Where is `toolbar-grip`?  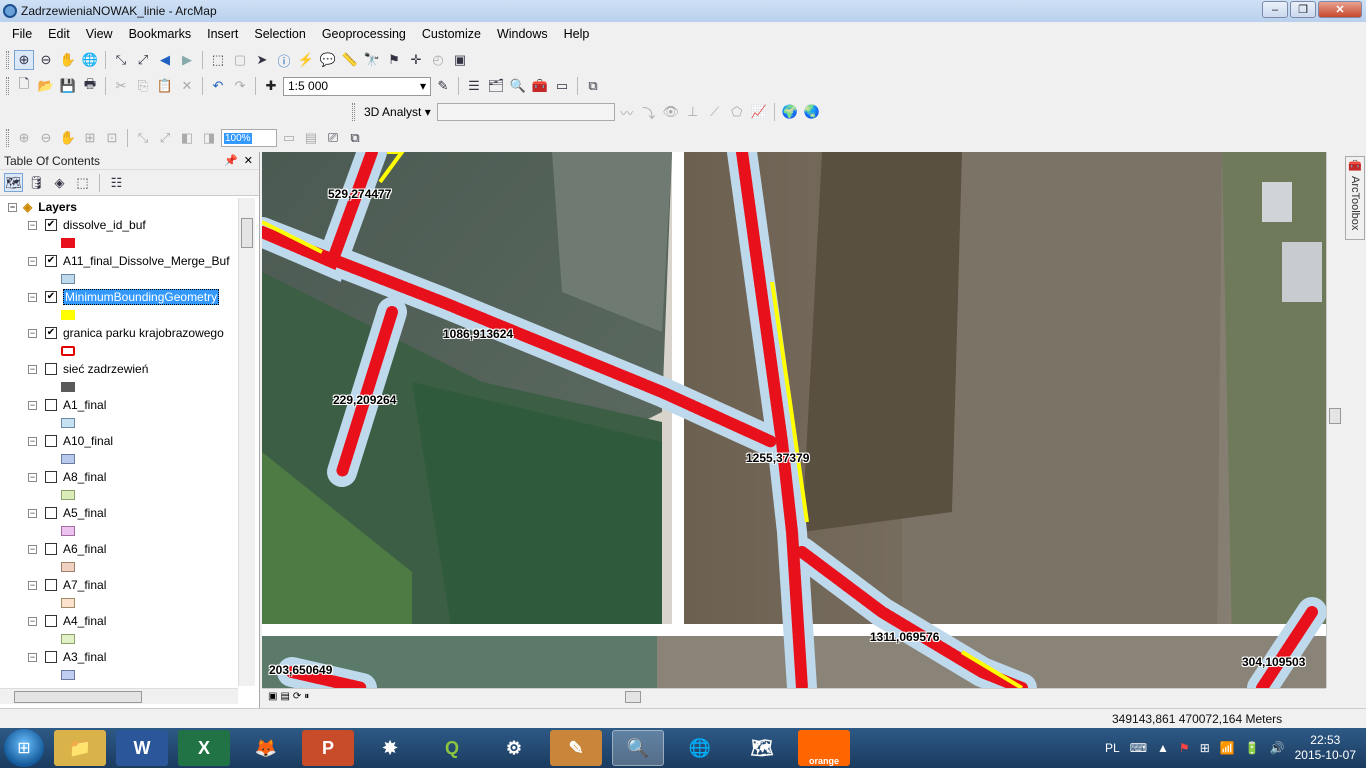
toolbar-grip is located at coordinates (7, 86).